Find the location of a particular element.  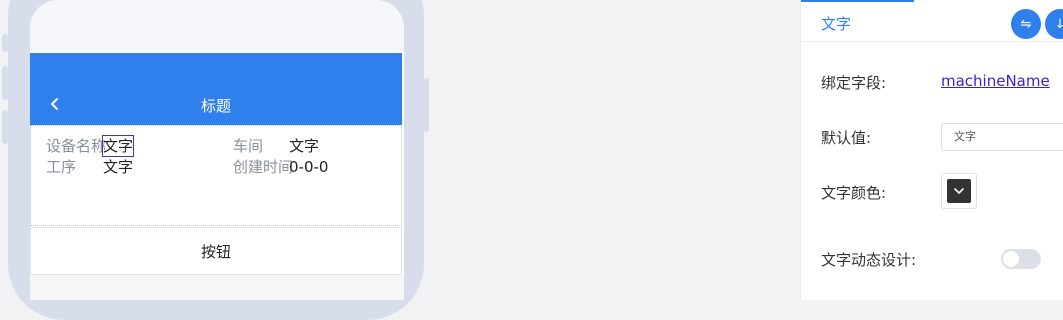

dynamic-design-label: 文字动态设计: is located at coordinates (869, 260).